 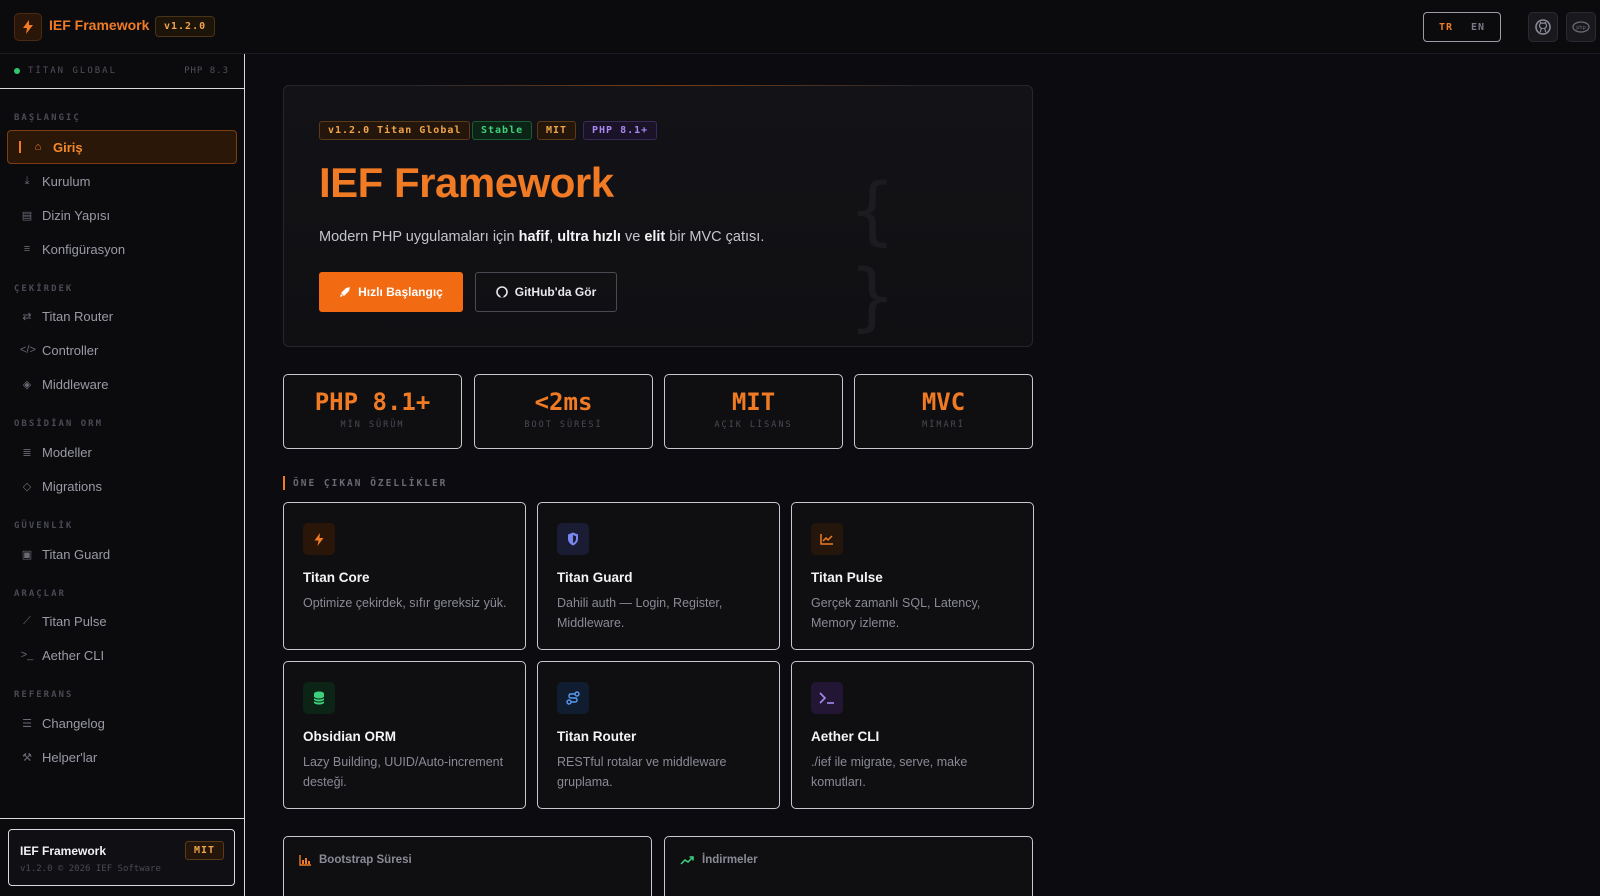 I want to click on feature-title: Titan Pulse, so click(x=847, y=577).